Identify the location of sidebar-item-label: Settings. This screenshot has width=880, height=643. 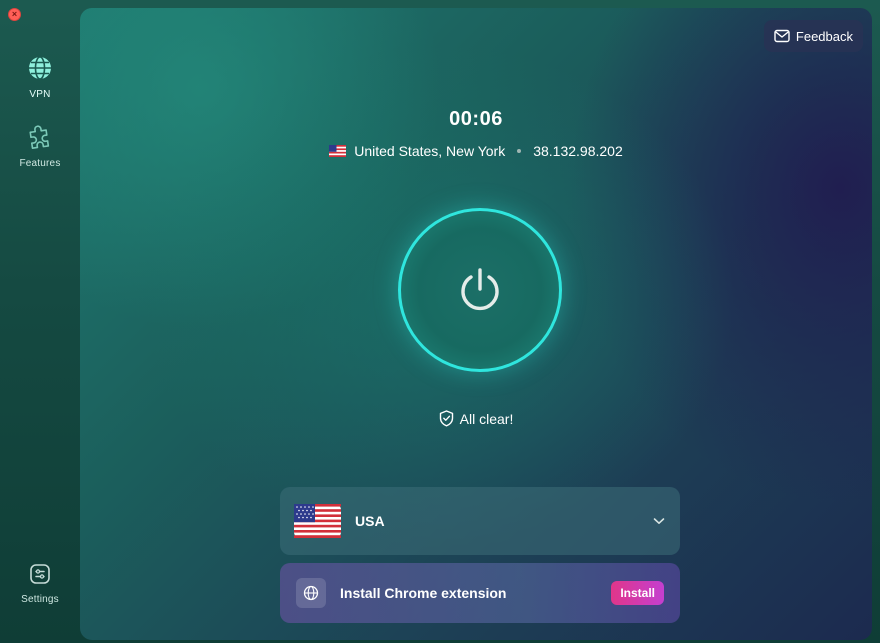
(40, 599).